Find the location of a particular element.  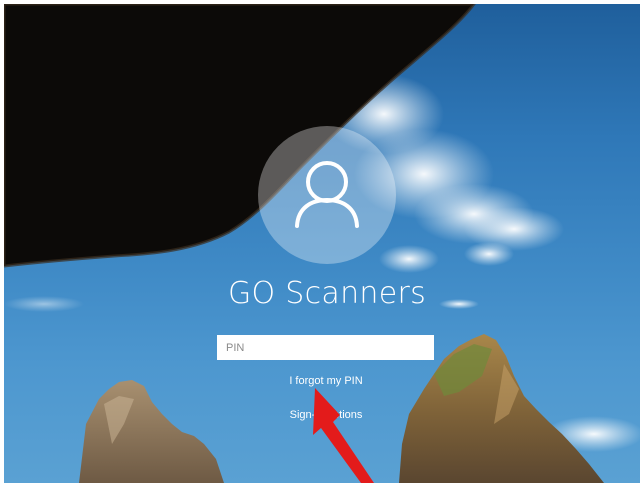

user-avatar is located at coordinates (327, 195).